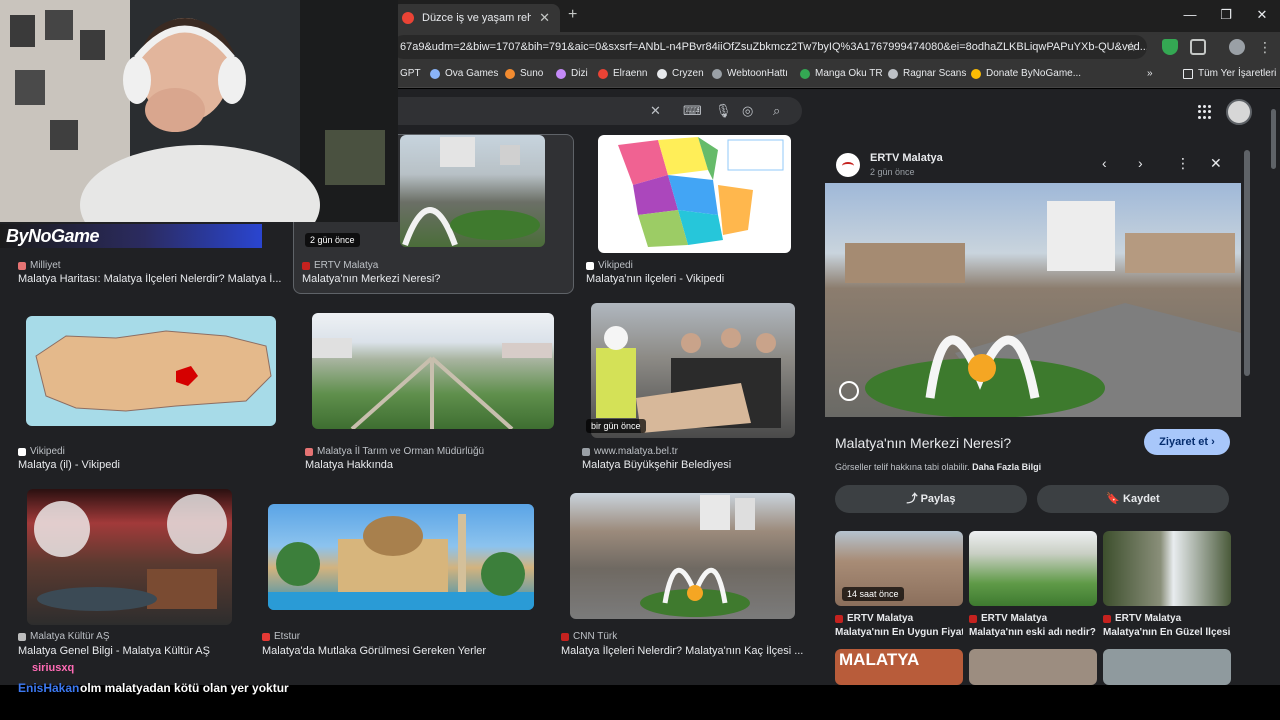  What do you see at coordinates (153, 371) in the screenshot?
I see `turkey-map-illustration` at bounding box center [153, 371].